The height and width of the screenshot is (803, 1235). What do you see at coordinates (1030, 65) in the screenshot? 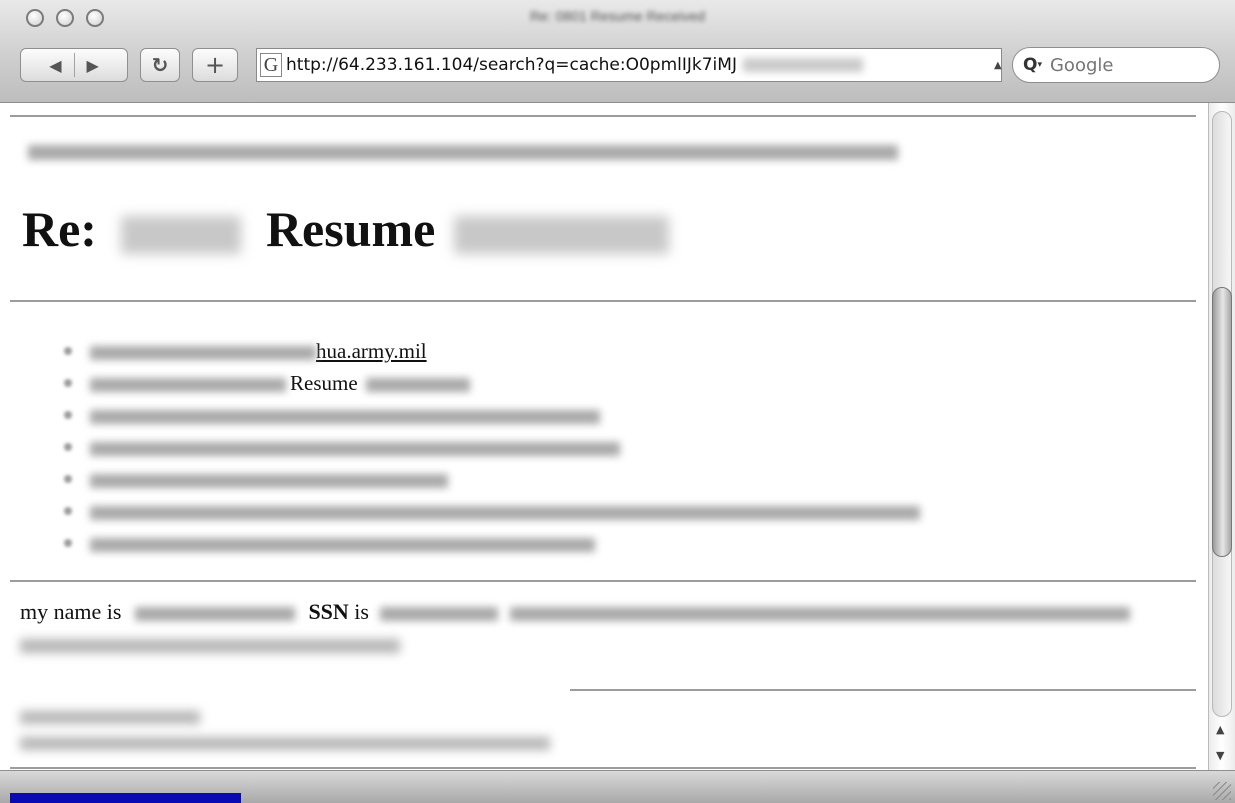
I see `search-icon: Q` at bounding box center [1030, 65].